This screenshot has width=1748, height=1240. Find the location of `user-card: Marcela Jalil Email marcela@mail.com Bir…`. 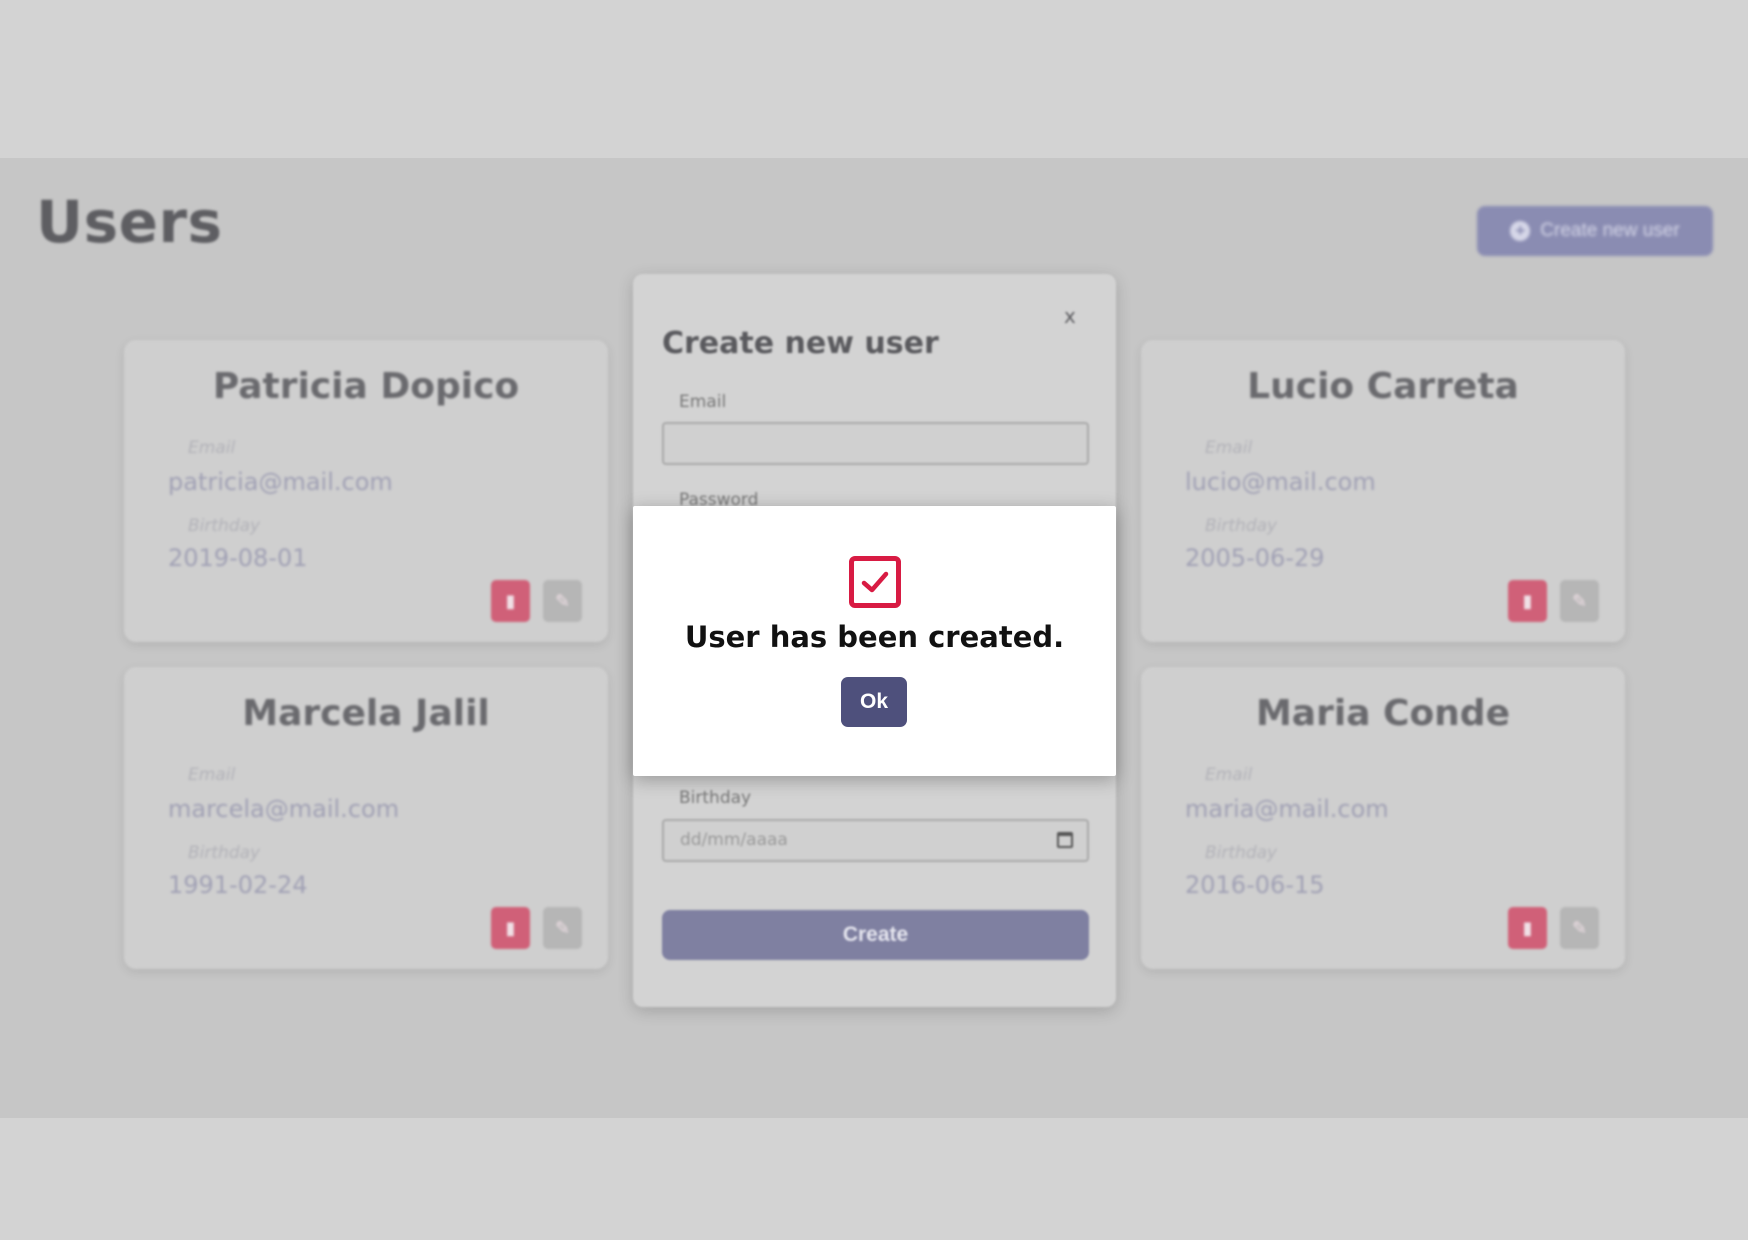

user-card: Marcela Jalil Email marcela@mail.com Bir… is located at coordinates (366, 818).